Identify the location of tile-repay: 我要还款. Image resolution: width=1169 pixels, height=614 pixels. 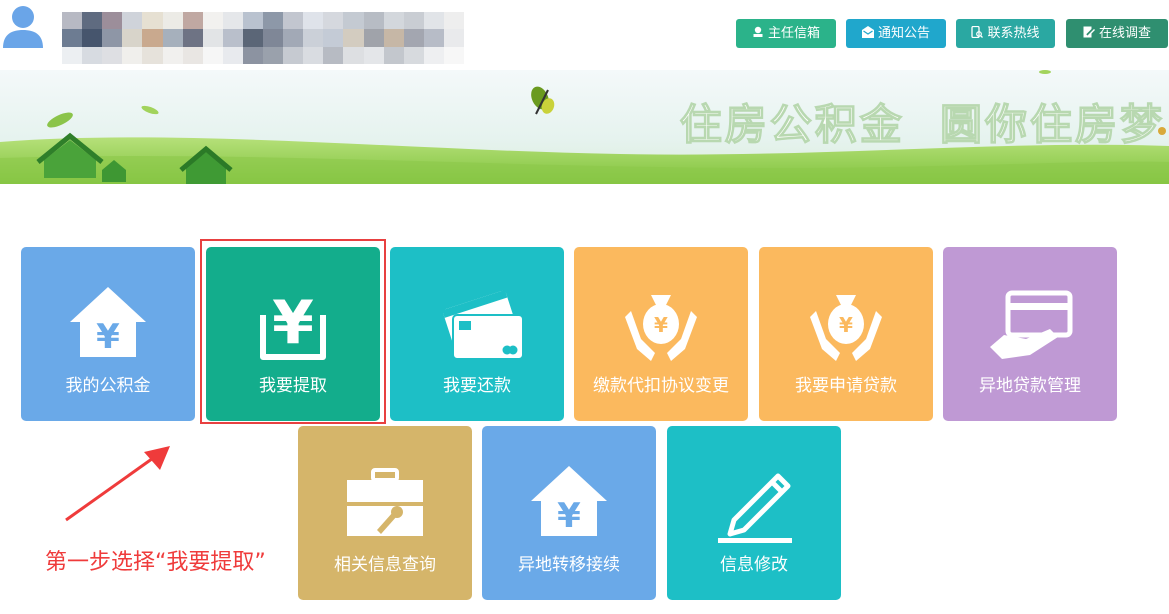
(477, 334).